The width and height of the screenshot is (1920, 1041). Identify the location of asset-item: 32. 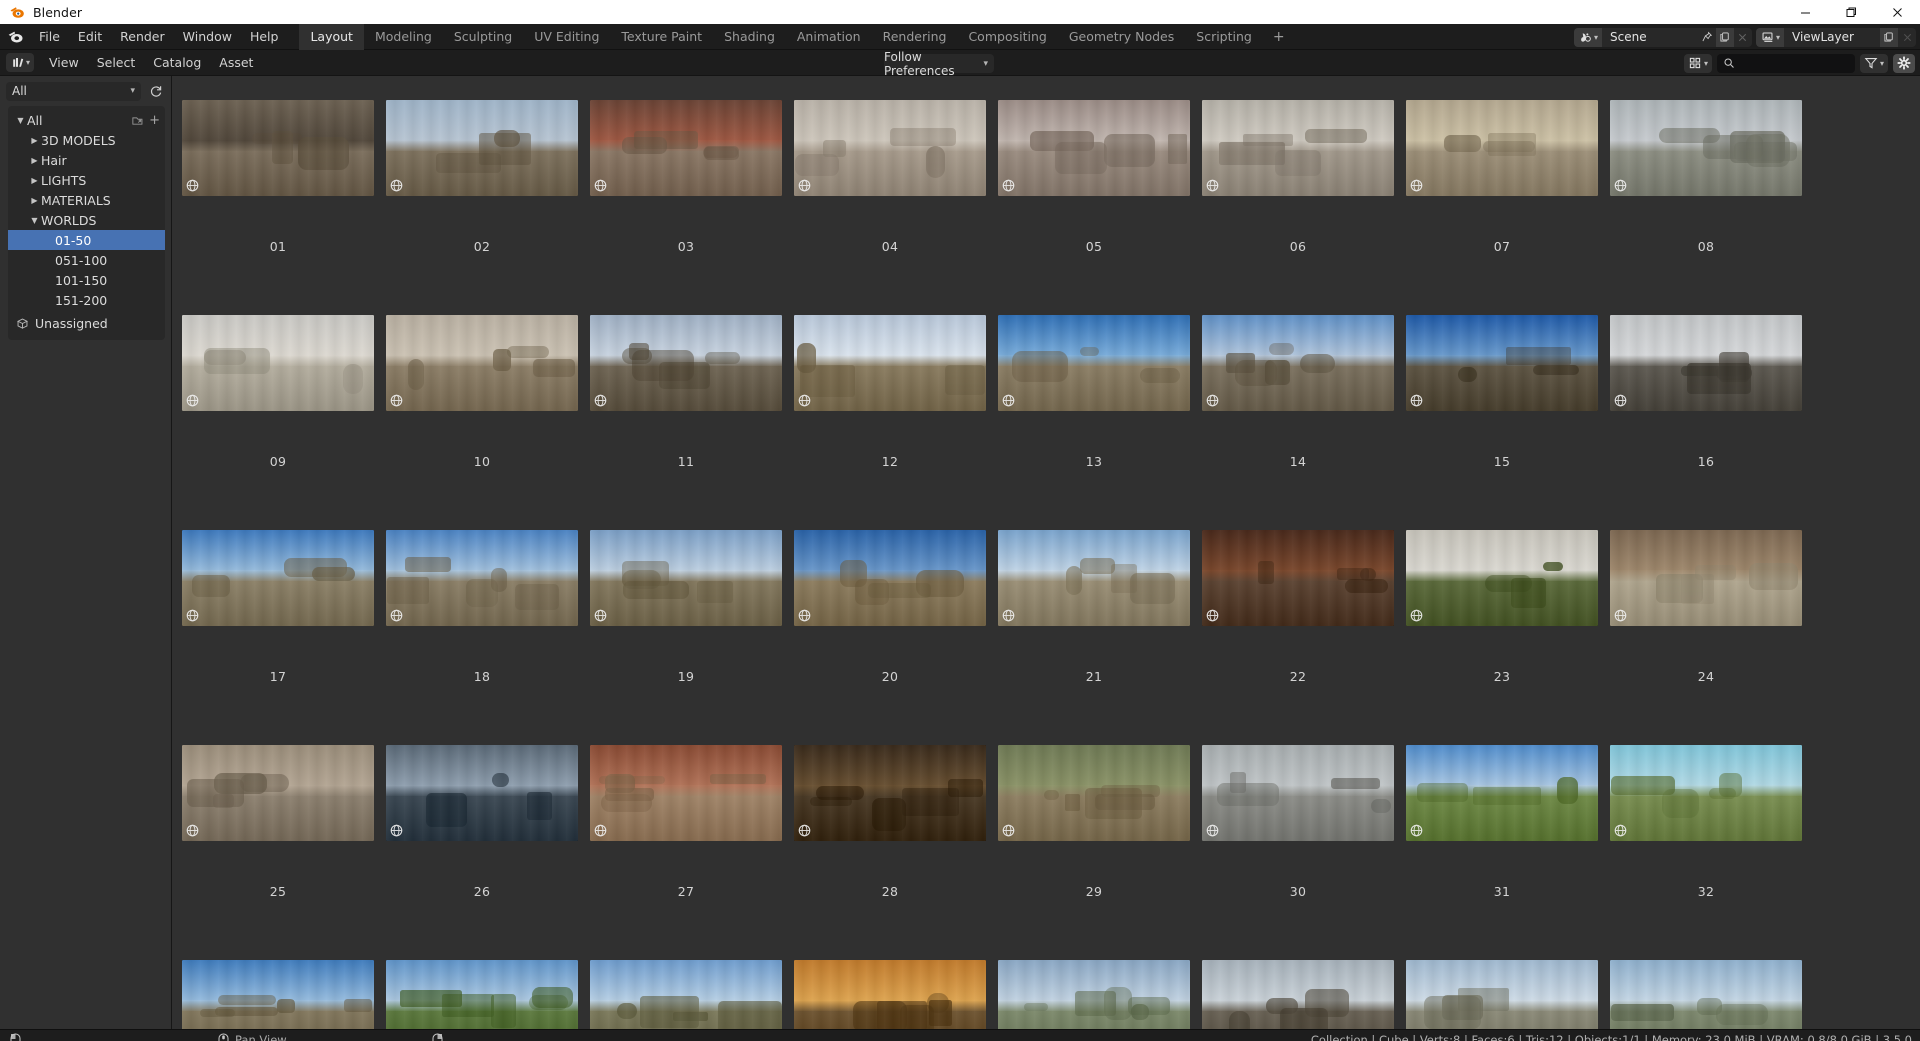
(1706, 842).